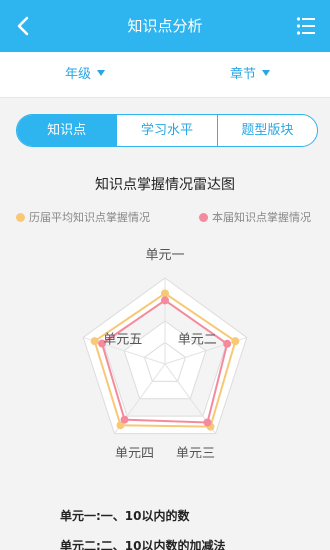  What do you see at coordinates (164, 255) in the screenshot?
I see `axis-label: 单元一` at bounding box center [164, 255].